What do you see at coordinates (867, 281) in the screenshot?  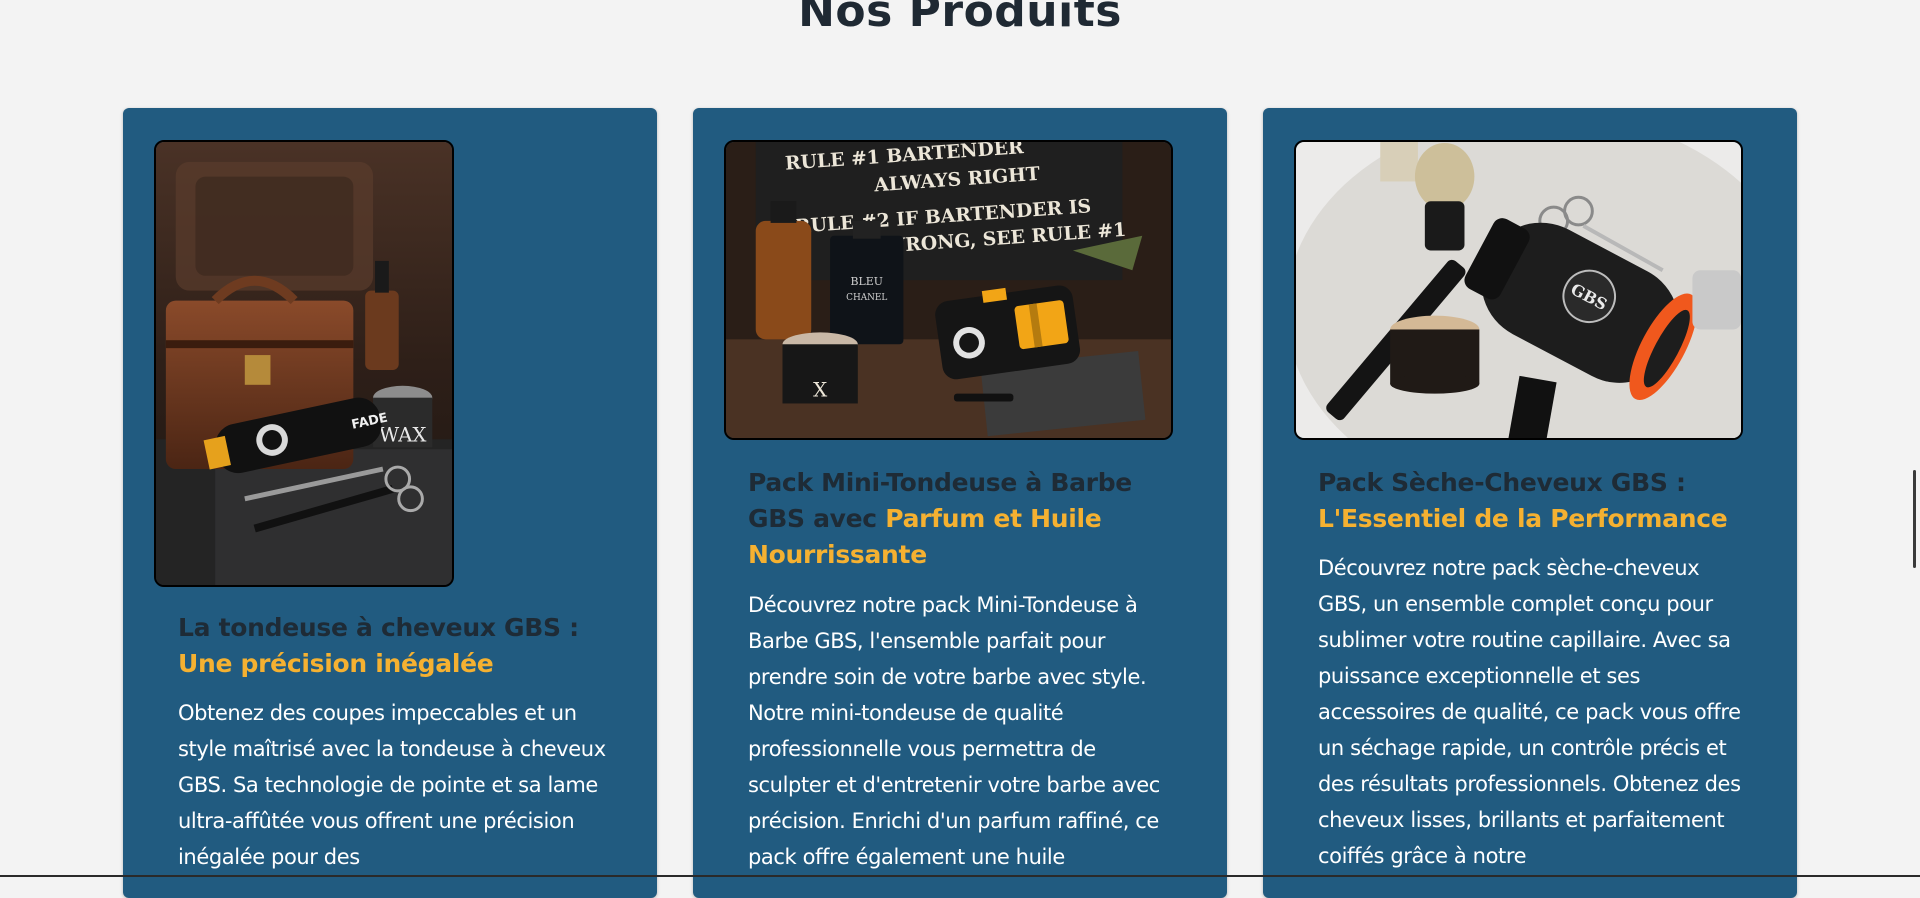 I see `perfume-label-1: BLEU` at bounding box center [867, 281].